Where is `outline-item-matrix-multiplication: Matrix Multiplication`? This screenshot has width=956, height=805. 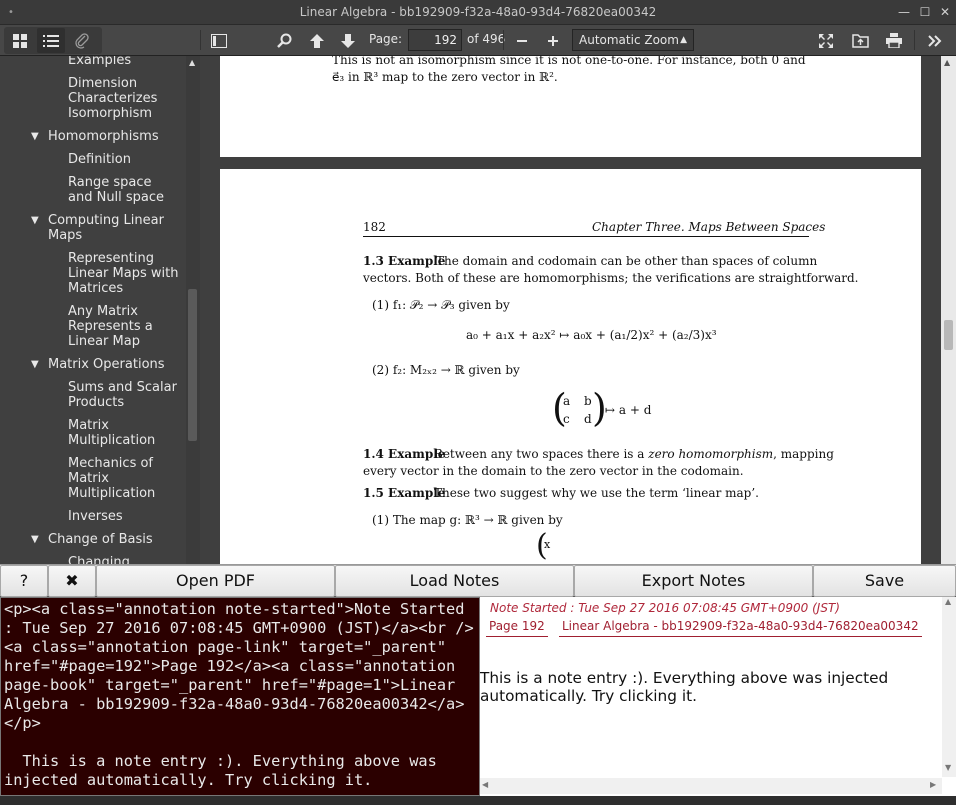 outline-item-matrix-multiplication: Matrix Multiplication is located at coordinates (124, 433).